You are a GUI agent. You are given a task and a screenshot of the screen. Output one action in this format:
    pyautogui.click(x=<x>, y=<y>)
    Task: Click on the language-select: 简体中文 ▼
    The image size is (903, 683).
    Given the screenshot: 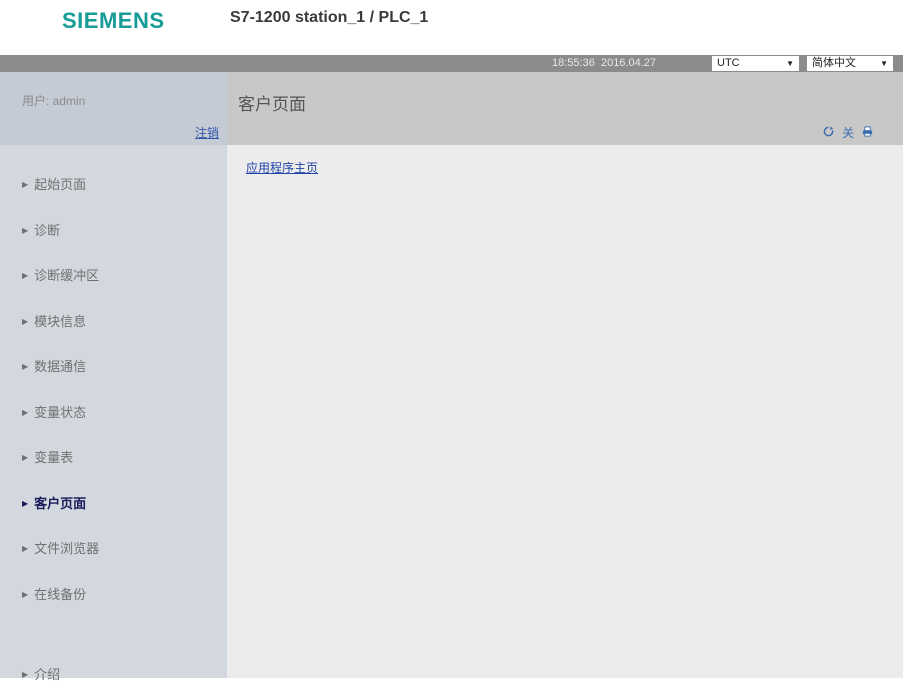 What is the action you would take?
    pyautogui.click(x=850, y=63)
    